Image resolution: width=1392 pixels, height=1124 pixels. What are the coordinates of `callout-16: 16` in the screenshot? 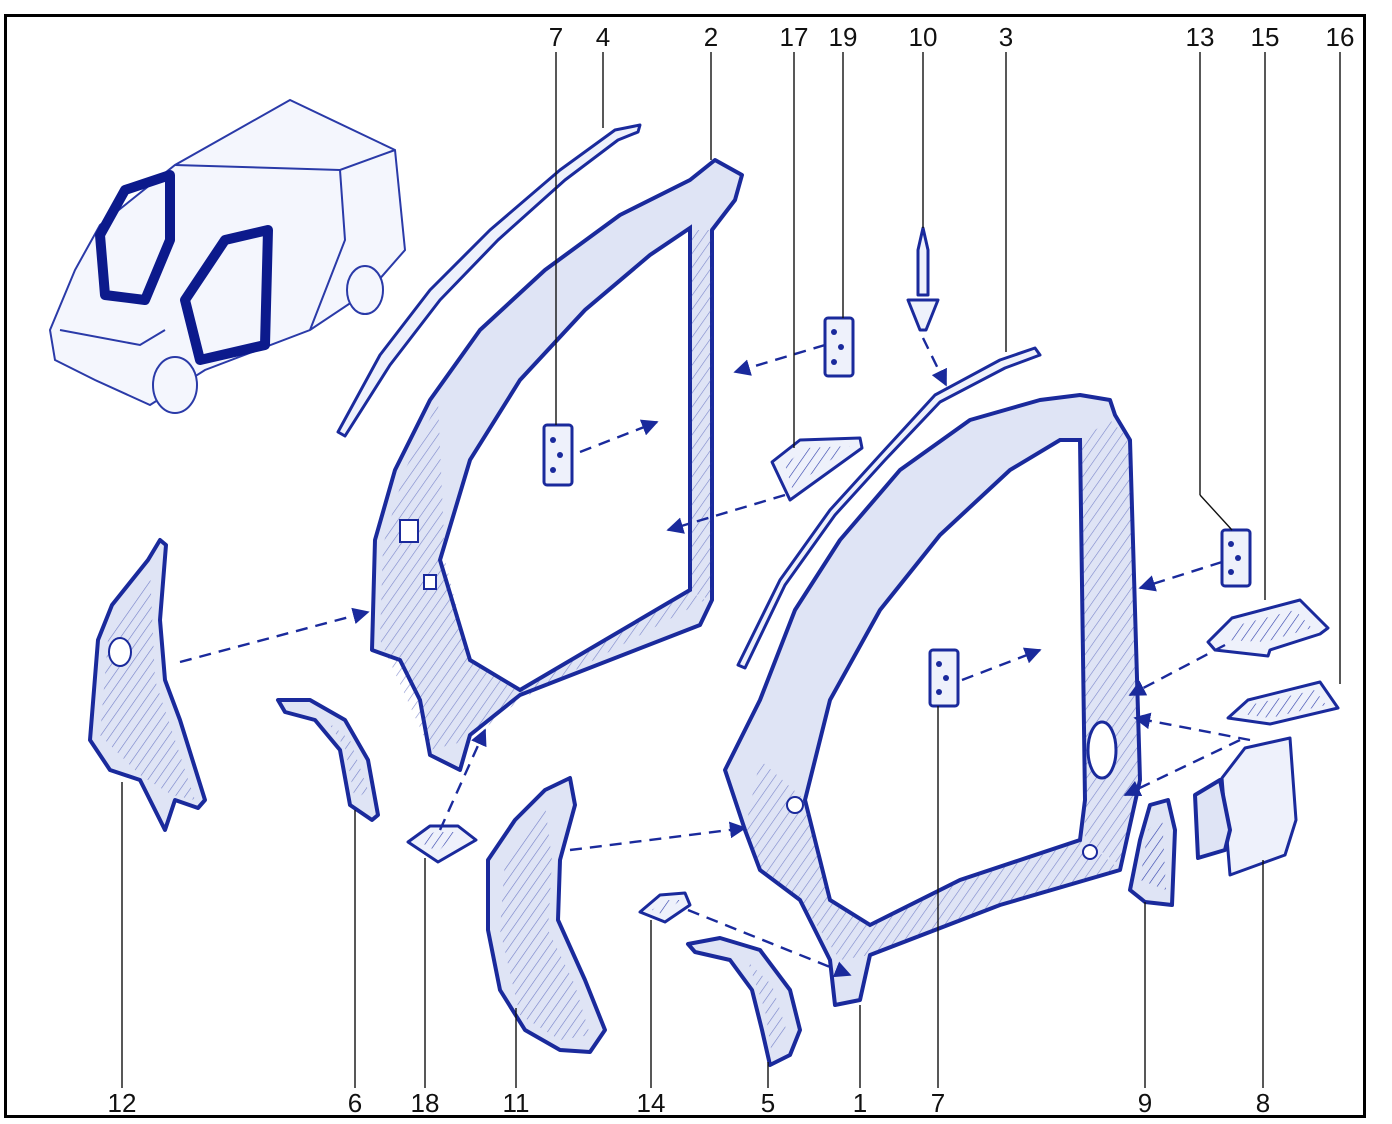 It's located at (1340, 37).